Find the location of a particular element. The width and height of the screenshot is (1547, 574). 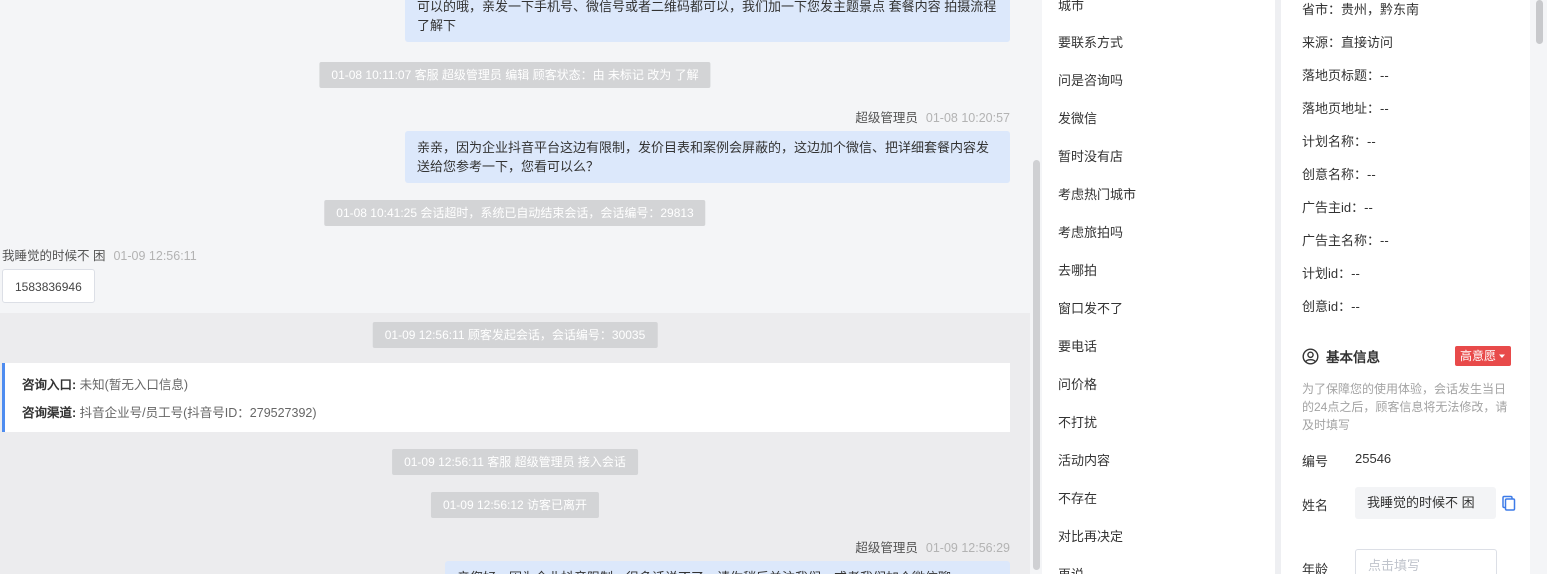

customer-message: 1583836946 is located at coordinates (48, 286).